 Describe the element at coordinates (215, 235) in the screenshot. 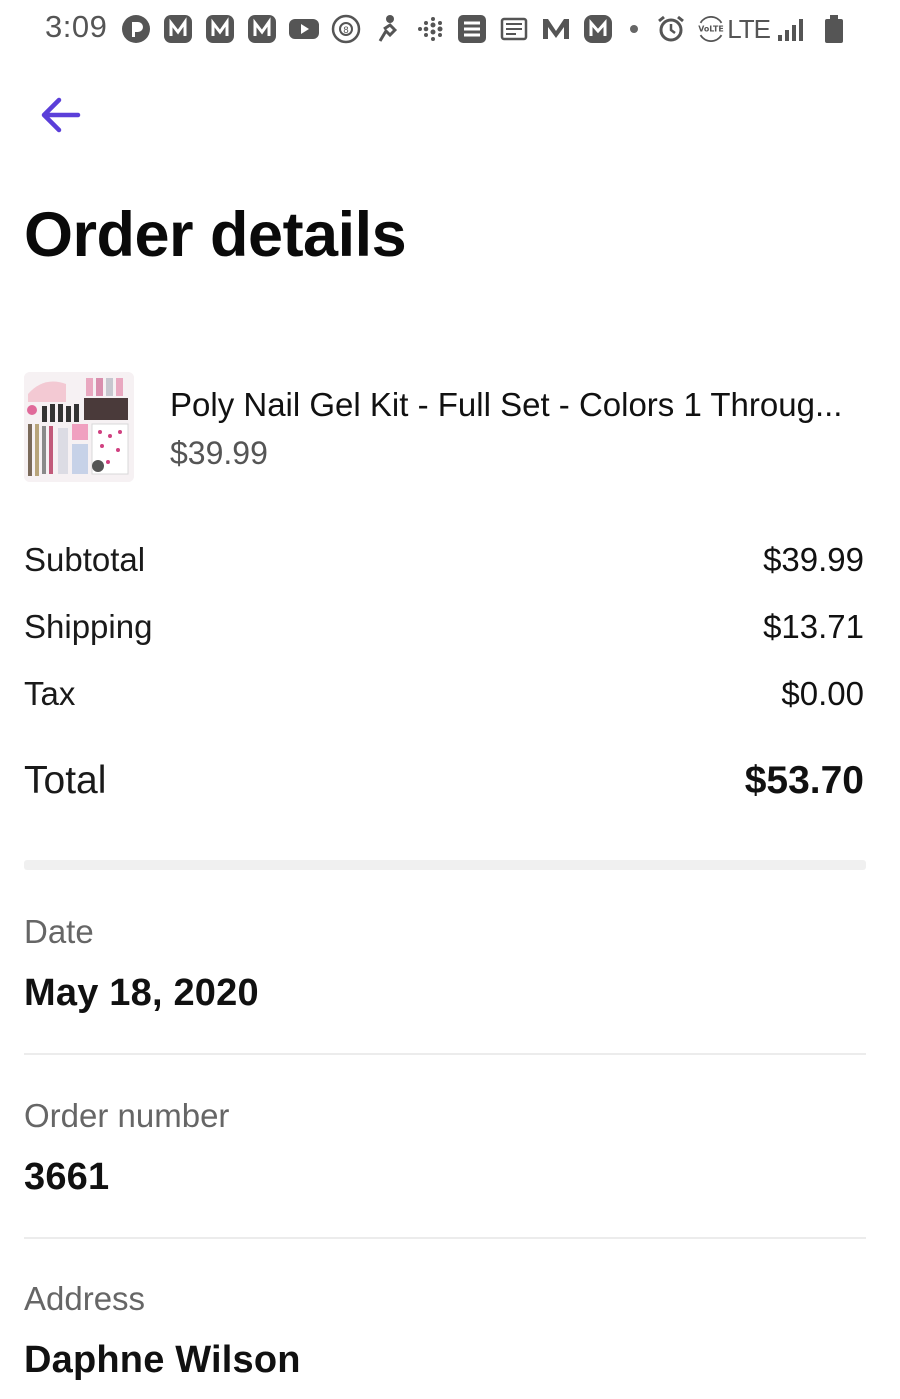

I see `page-title: Order details` at that location.